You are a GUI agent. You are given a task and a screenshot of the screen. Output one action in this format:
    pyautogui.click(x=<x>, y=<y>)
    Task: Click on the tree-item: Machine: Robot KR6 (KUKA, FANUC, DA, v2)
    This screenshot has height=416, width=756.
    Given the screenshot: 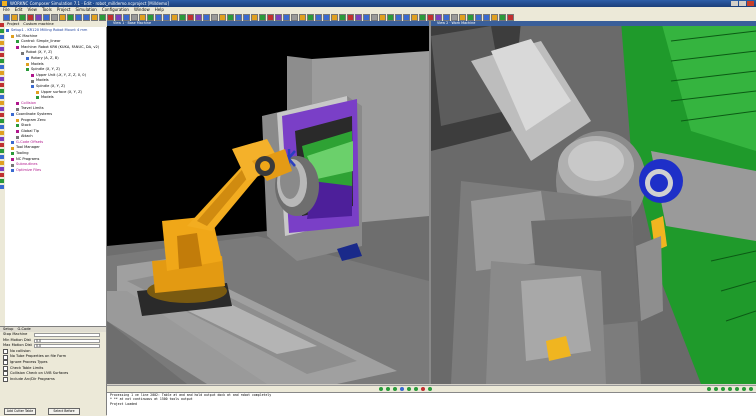 What is the action you would take?
    pyautogui.click(x=56, y=48)
    